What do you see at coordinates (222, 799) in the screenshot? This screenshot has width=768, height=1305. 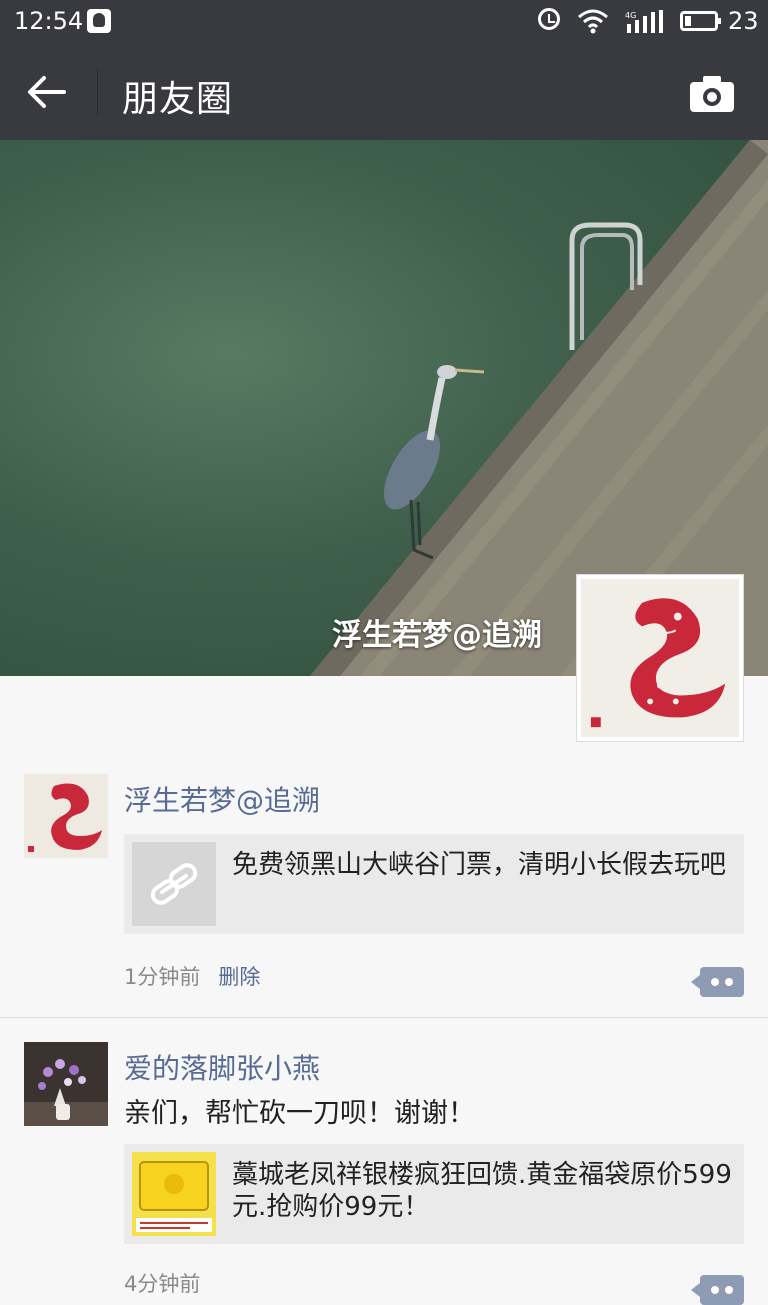 I see `poster-name: 浮生若梦@追溯` at bounding box center [222, 799].